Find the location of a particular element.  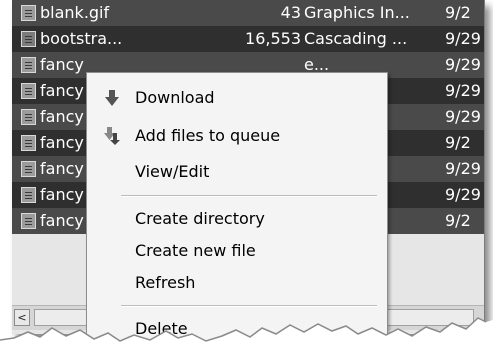

menu-item-create-directory: Create directory is located at coordinates (237, 219).